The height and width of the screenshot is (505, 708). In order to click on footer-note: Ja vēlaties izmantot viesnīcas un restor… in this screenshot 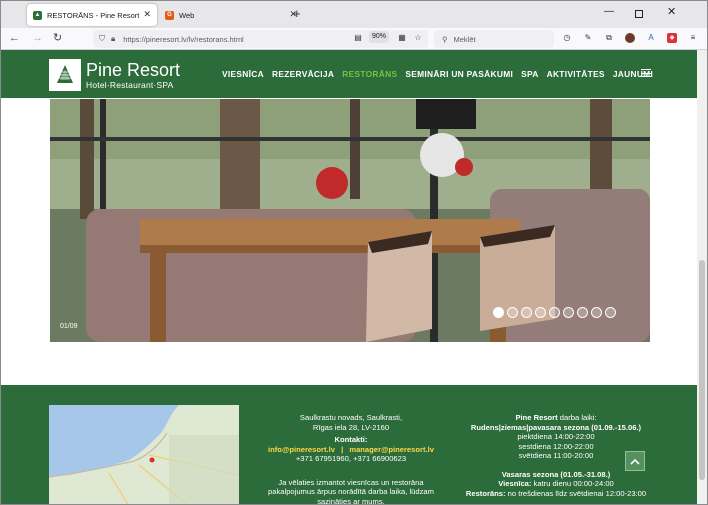, I will do `click(351, 482)`.